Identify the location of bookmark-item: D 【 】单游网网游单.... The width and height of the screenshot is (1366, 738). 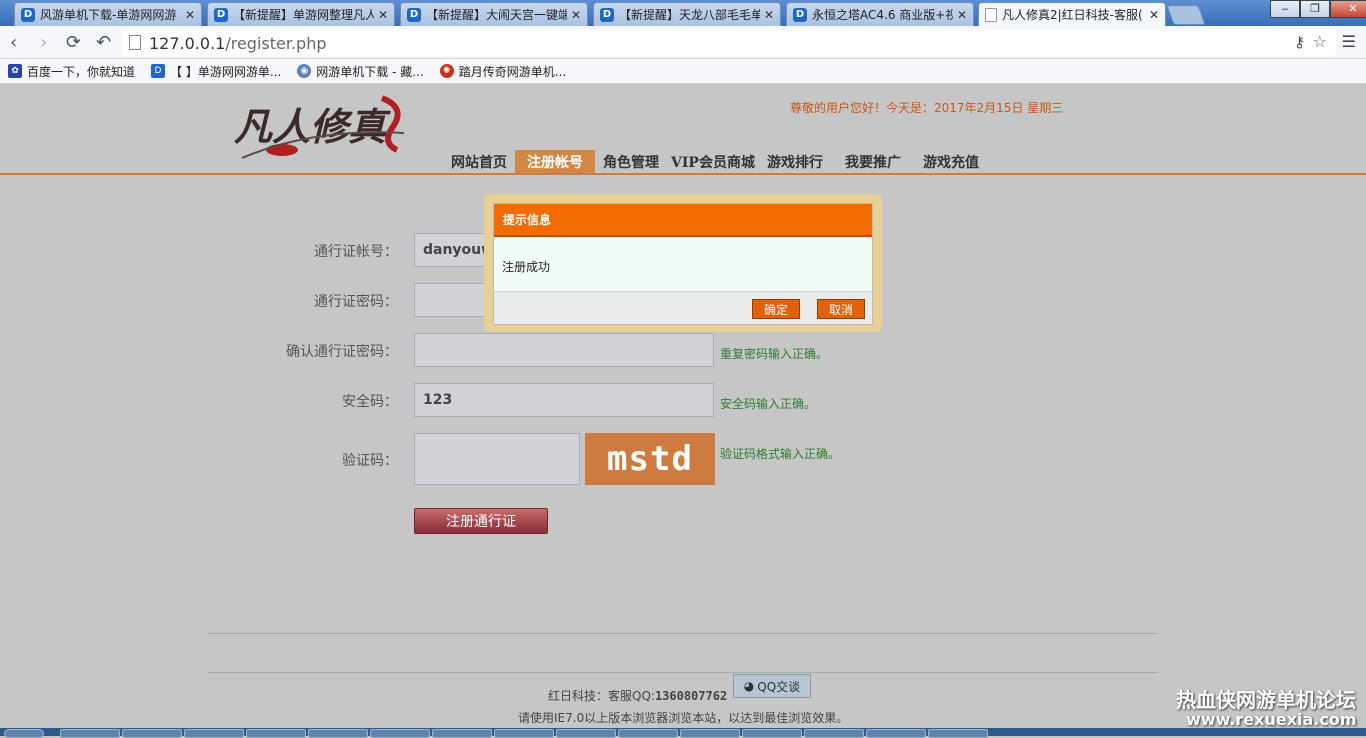
(216, 71).